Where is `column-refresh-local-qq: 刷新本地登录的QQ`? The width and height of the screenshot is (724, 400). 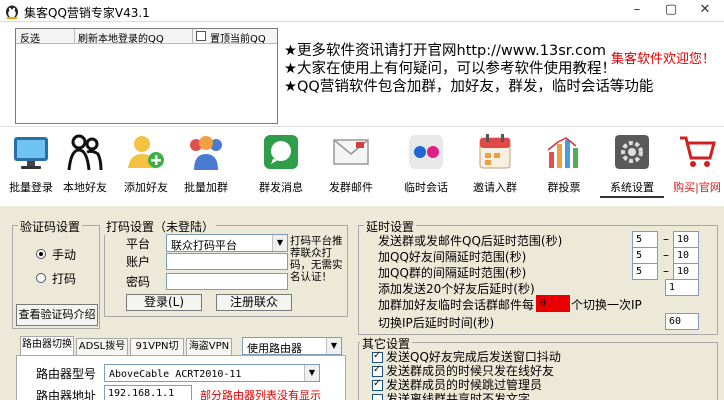 column-refresh-local-qq: 刷新本地登录的QQ is located at coordinates (121, 37).